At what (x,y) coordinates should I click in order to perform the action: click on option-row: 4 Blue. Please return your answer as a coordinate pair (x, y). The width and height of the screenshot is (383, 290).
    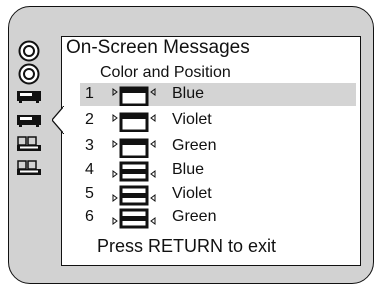
    Looking at the image, I should click on (218, 170).